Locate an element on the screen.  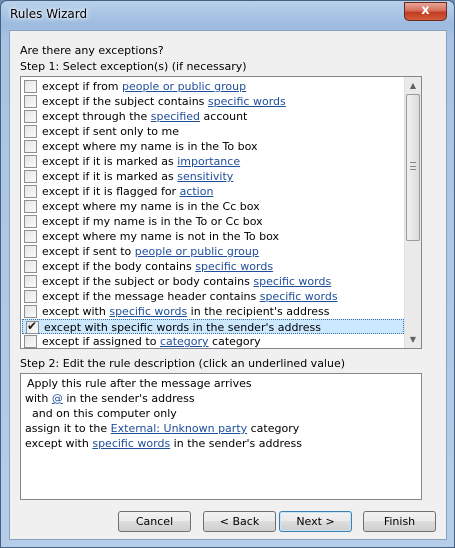
exception-item: except if my name is in the To or Cc box is located at coordinates (213, 221).